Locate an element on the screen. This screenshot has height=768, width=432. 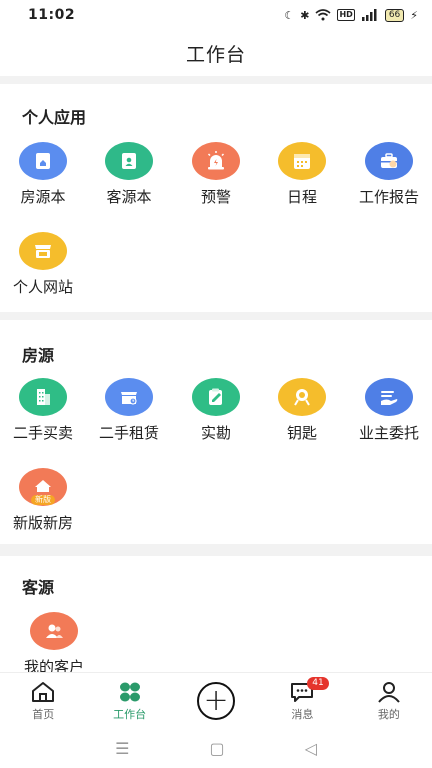
app-label: 日程 is located at coordinates (301, 197).